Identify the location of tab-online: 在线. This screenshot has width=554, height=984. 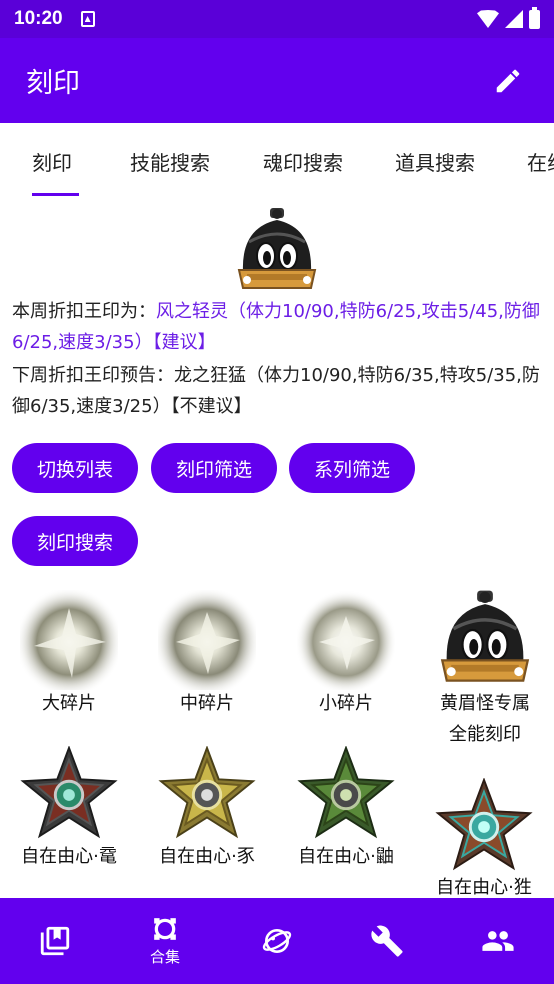
(540, 161).